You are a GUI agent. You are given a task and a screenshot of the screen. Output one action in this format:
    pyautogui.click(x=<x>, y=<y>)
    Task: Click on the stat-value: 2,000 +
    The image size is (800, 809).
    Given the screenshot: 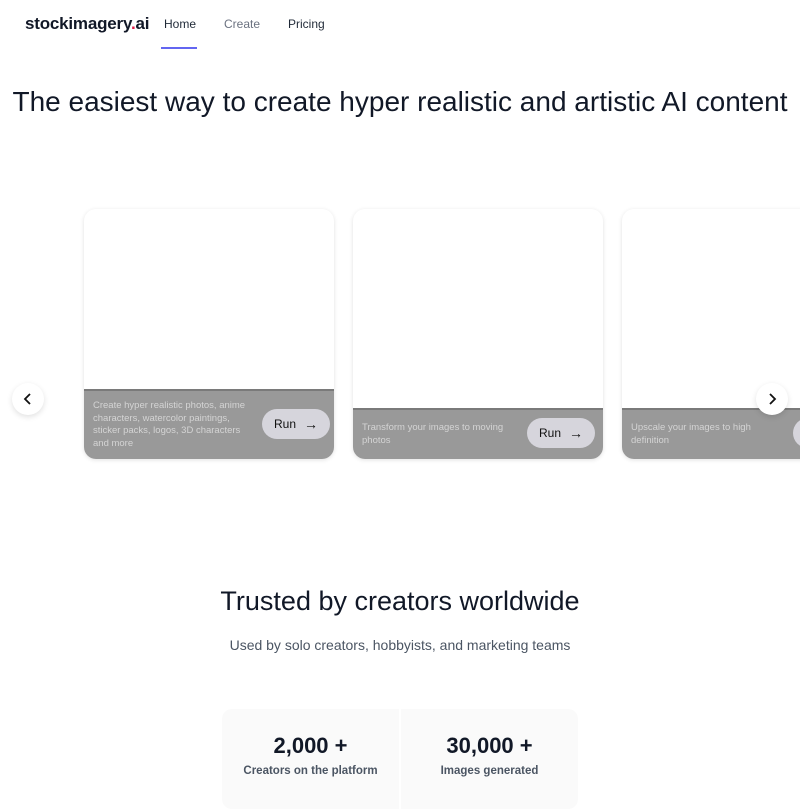 What is the action you would take?
    pyautogui.click(x=310, y=745)
    